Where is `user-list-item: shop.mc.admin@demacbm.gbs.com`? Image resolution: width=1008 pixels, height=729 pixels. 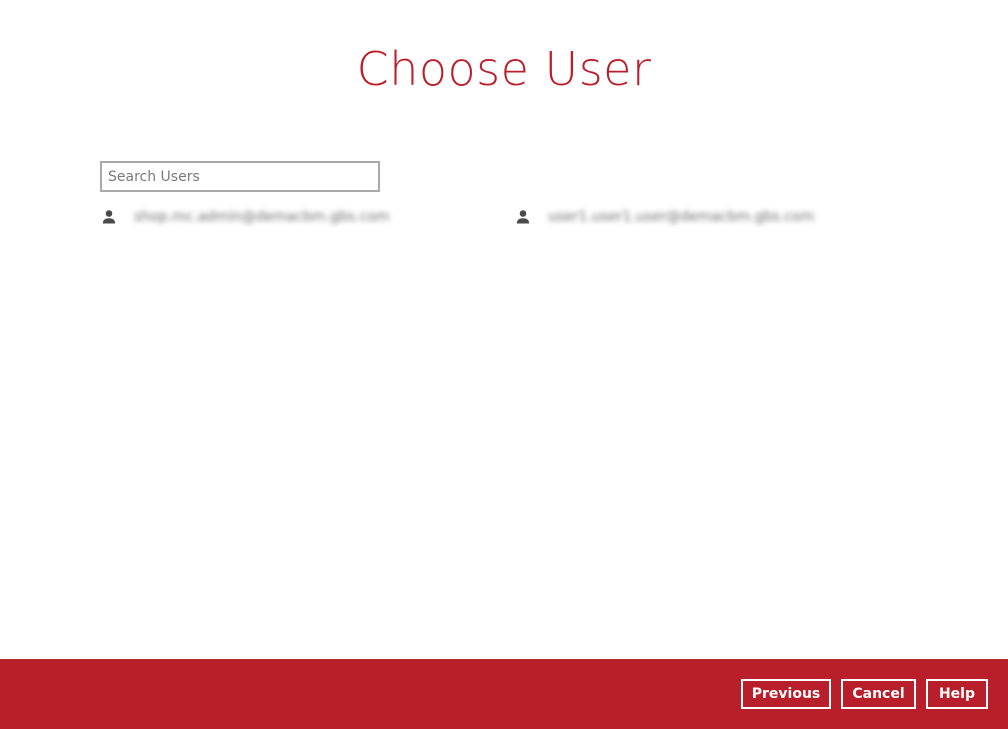 user-list-item: shop.mc.admin@demacbm.gbs.com is located at coordinates (300, 217).